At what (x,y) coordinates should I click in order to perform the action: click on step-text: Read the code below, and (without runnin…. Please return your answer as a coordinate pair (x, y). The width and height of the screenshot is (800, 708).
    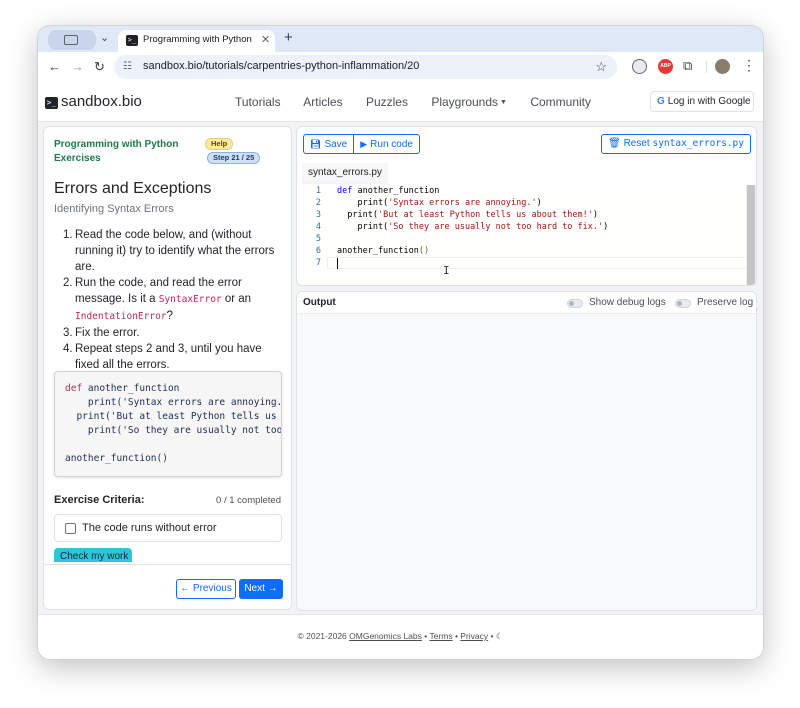
    Looking at the image, I should click on (175, 251).